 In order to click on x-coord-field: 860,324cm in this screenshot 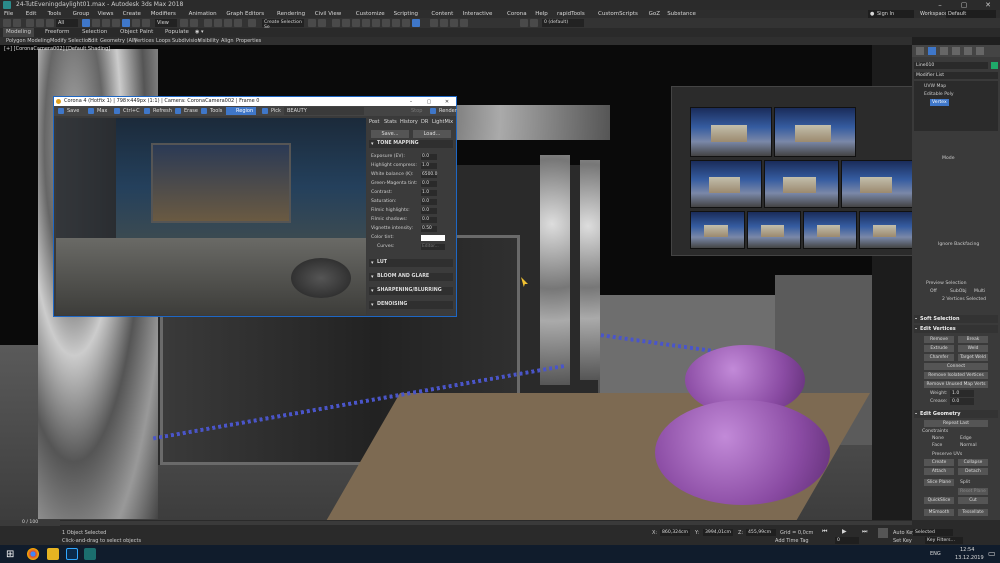, I will do `click(675, 532)`.